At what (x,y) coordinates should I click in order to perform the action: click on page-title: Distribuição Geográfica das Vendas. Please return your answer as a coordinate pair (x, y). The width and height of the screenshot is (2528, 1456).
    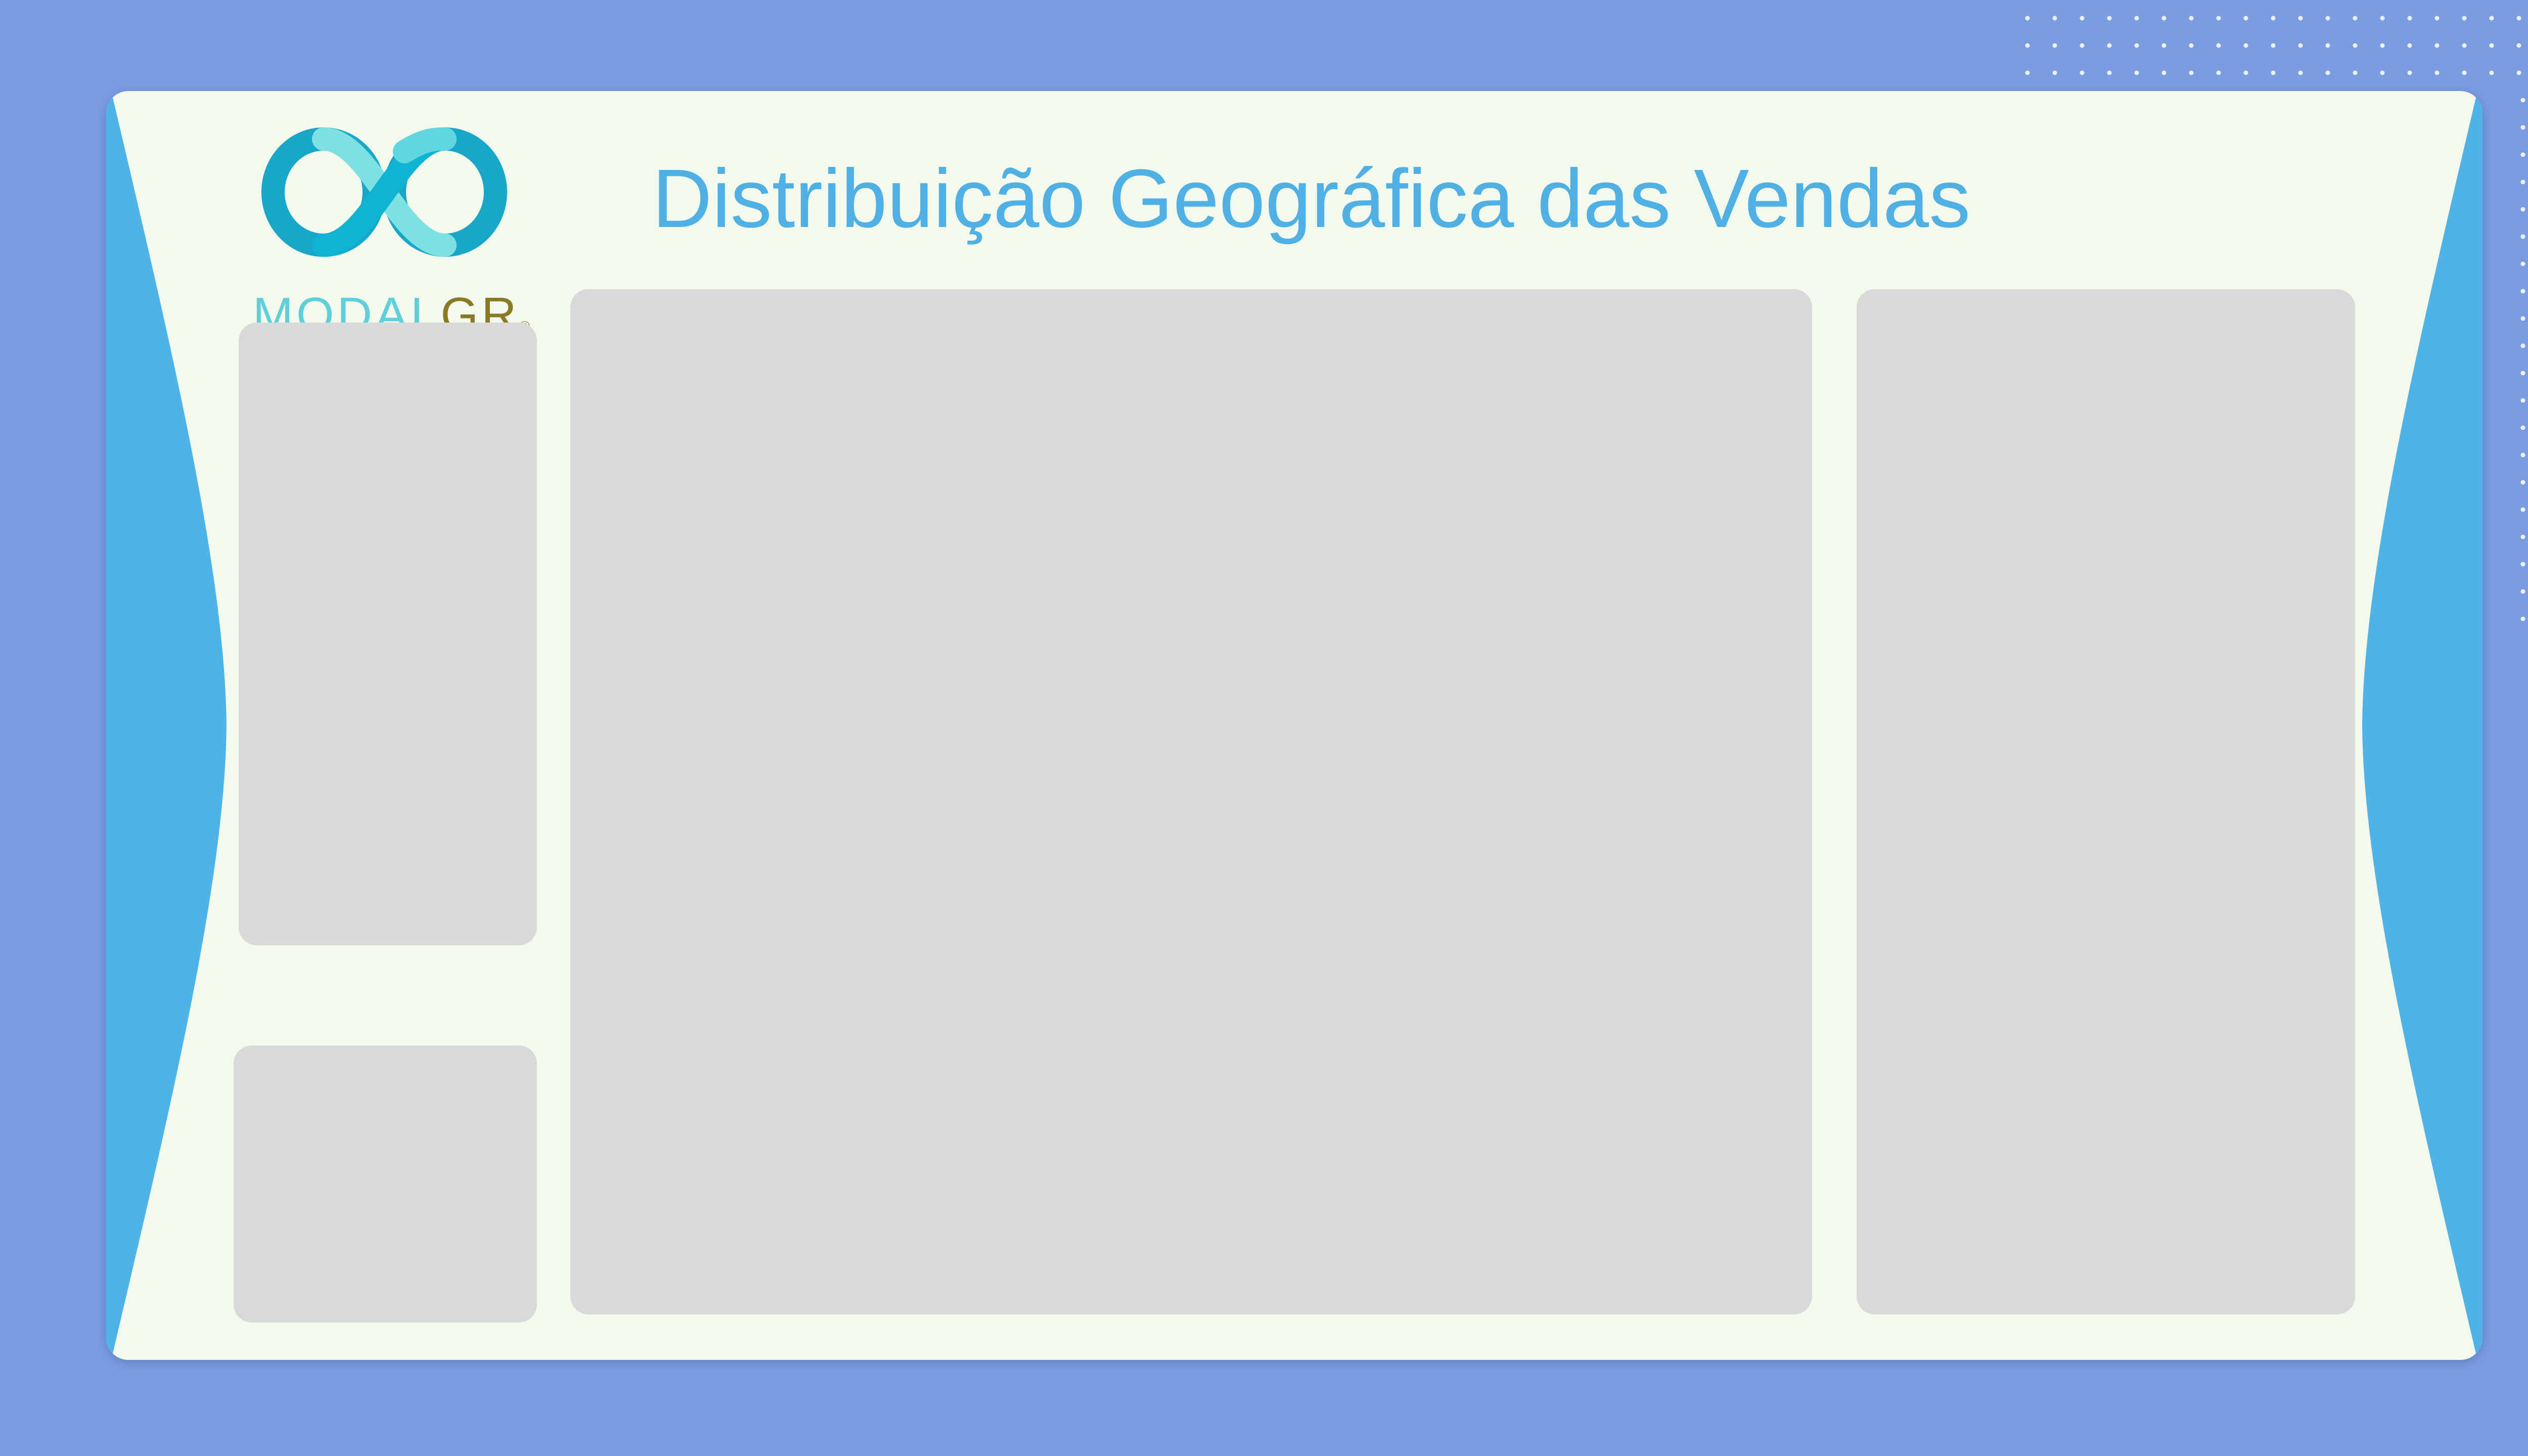
    Looking at the image, I should click on (1312, 198).